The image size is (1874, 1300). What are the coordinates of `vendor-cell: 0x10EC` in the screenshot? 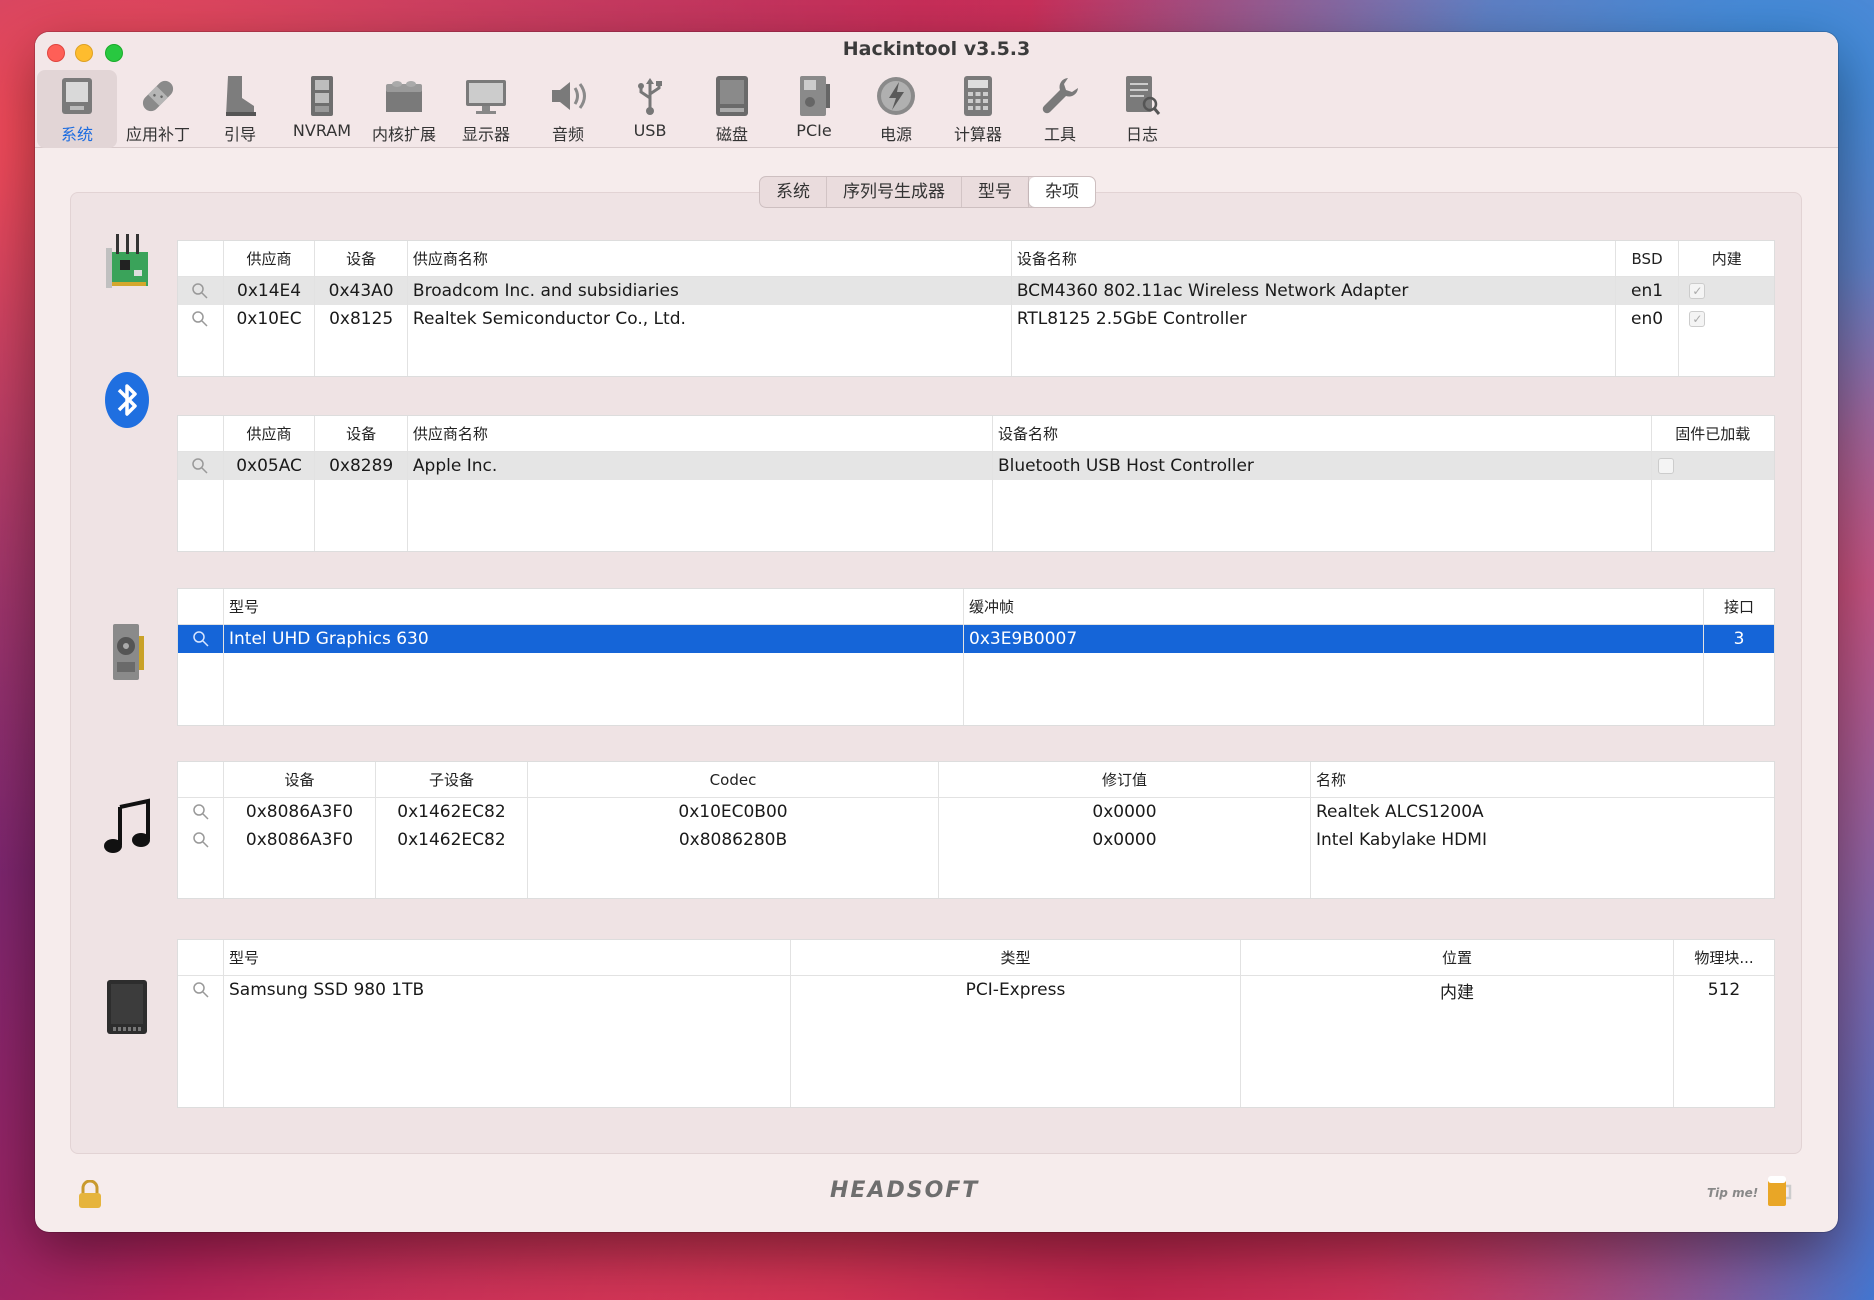 It's located at (270, 319).